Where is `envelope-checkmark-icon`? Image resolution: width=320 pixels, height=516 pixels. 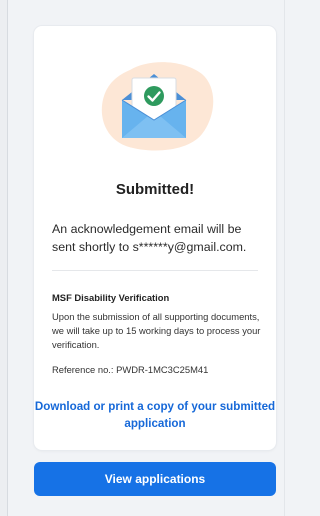 envelope-checkmark-icon is located at coordinates (155, 104).